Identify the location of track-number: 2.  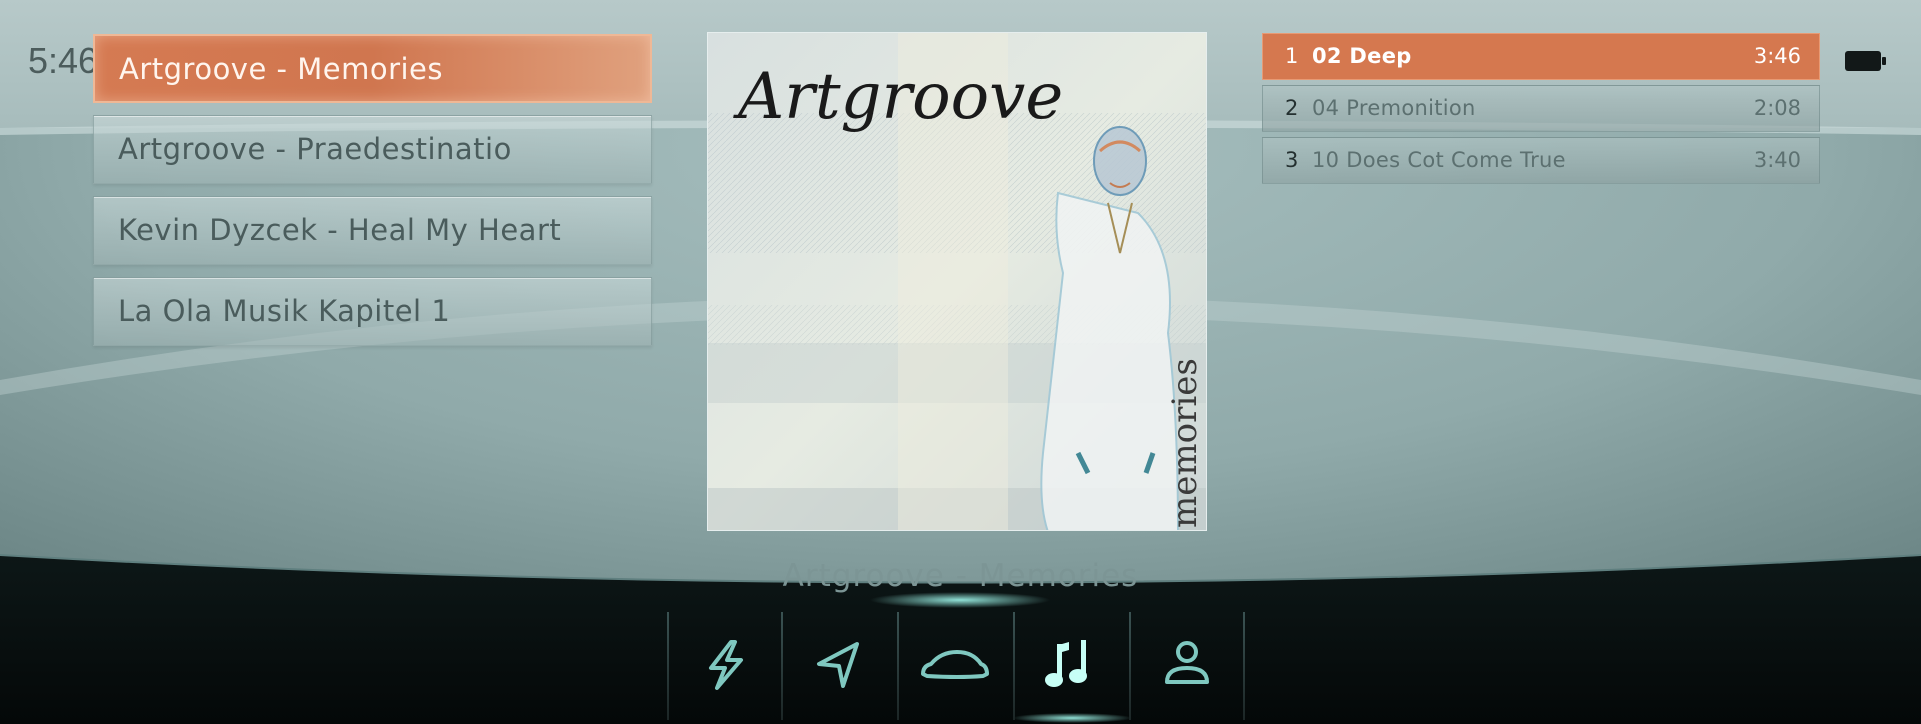
(1292, 108).